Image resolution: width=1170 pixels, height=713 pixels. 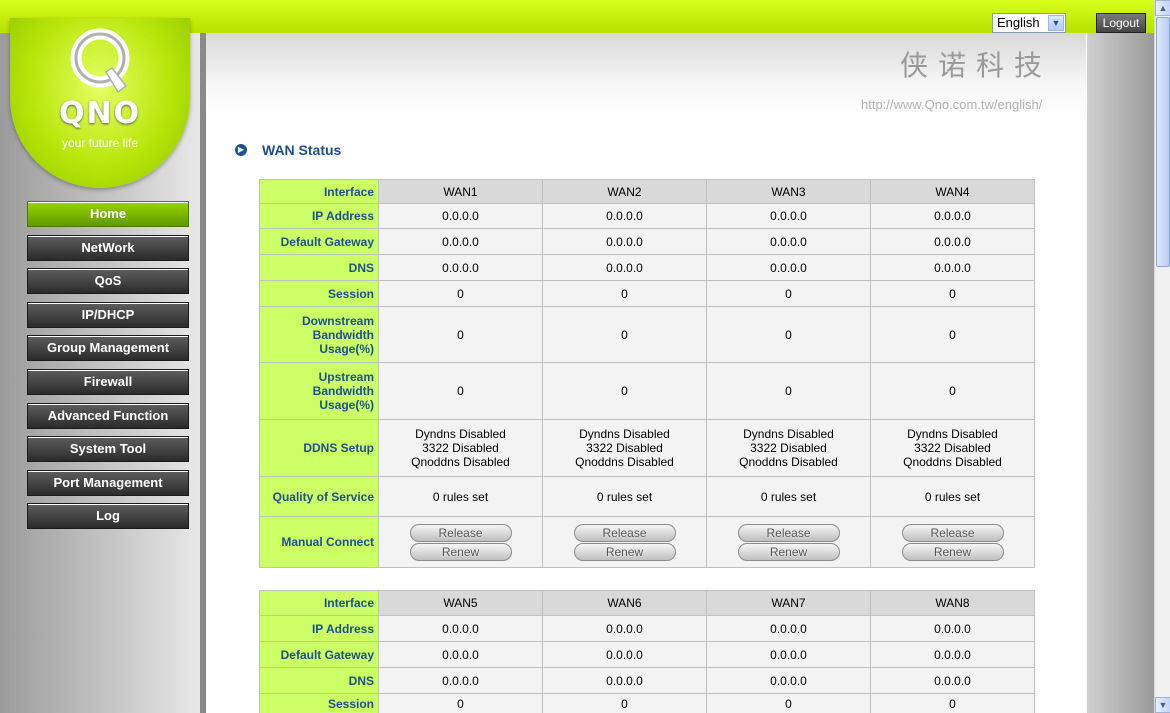 I want to click on nav-item-ip-dhcp: IP/DHCP, so click(x=108, y=314).